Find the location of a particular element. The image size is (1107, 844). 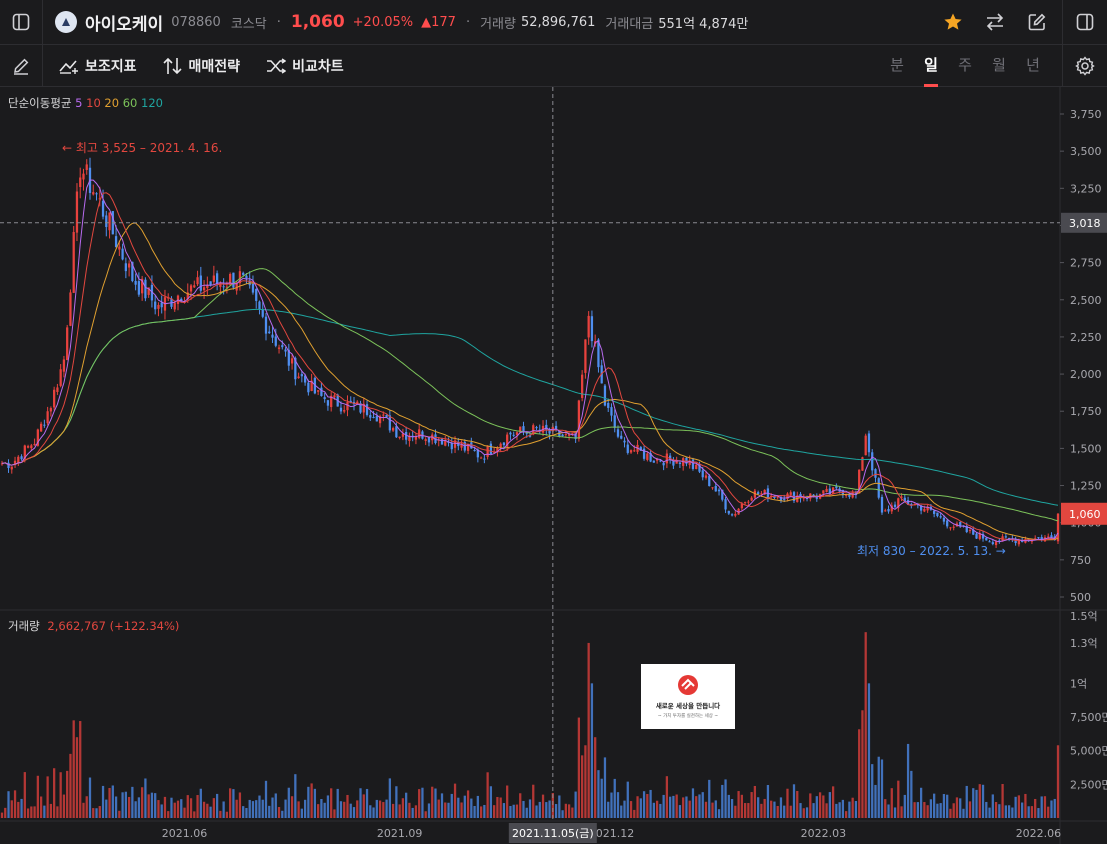

period-year: 년 is located at coordinates (1033, 66).